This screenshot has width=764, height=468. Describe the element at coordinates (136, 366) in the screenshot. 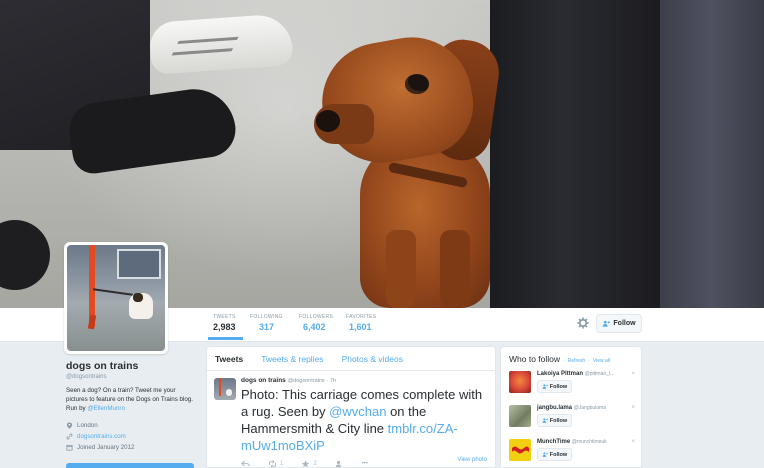

I see `profile-name: dogs on trains` at that location.